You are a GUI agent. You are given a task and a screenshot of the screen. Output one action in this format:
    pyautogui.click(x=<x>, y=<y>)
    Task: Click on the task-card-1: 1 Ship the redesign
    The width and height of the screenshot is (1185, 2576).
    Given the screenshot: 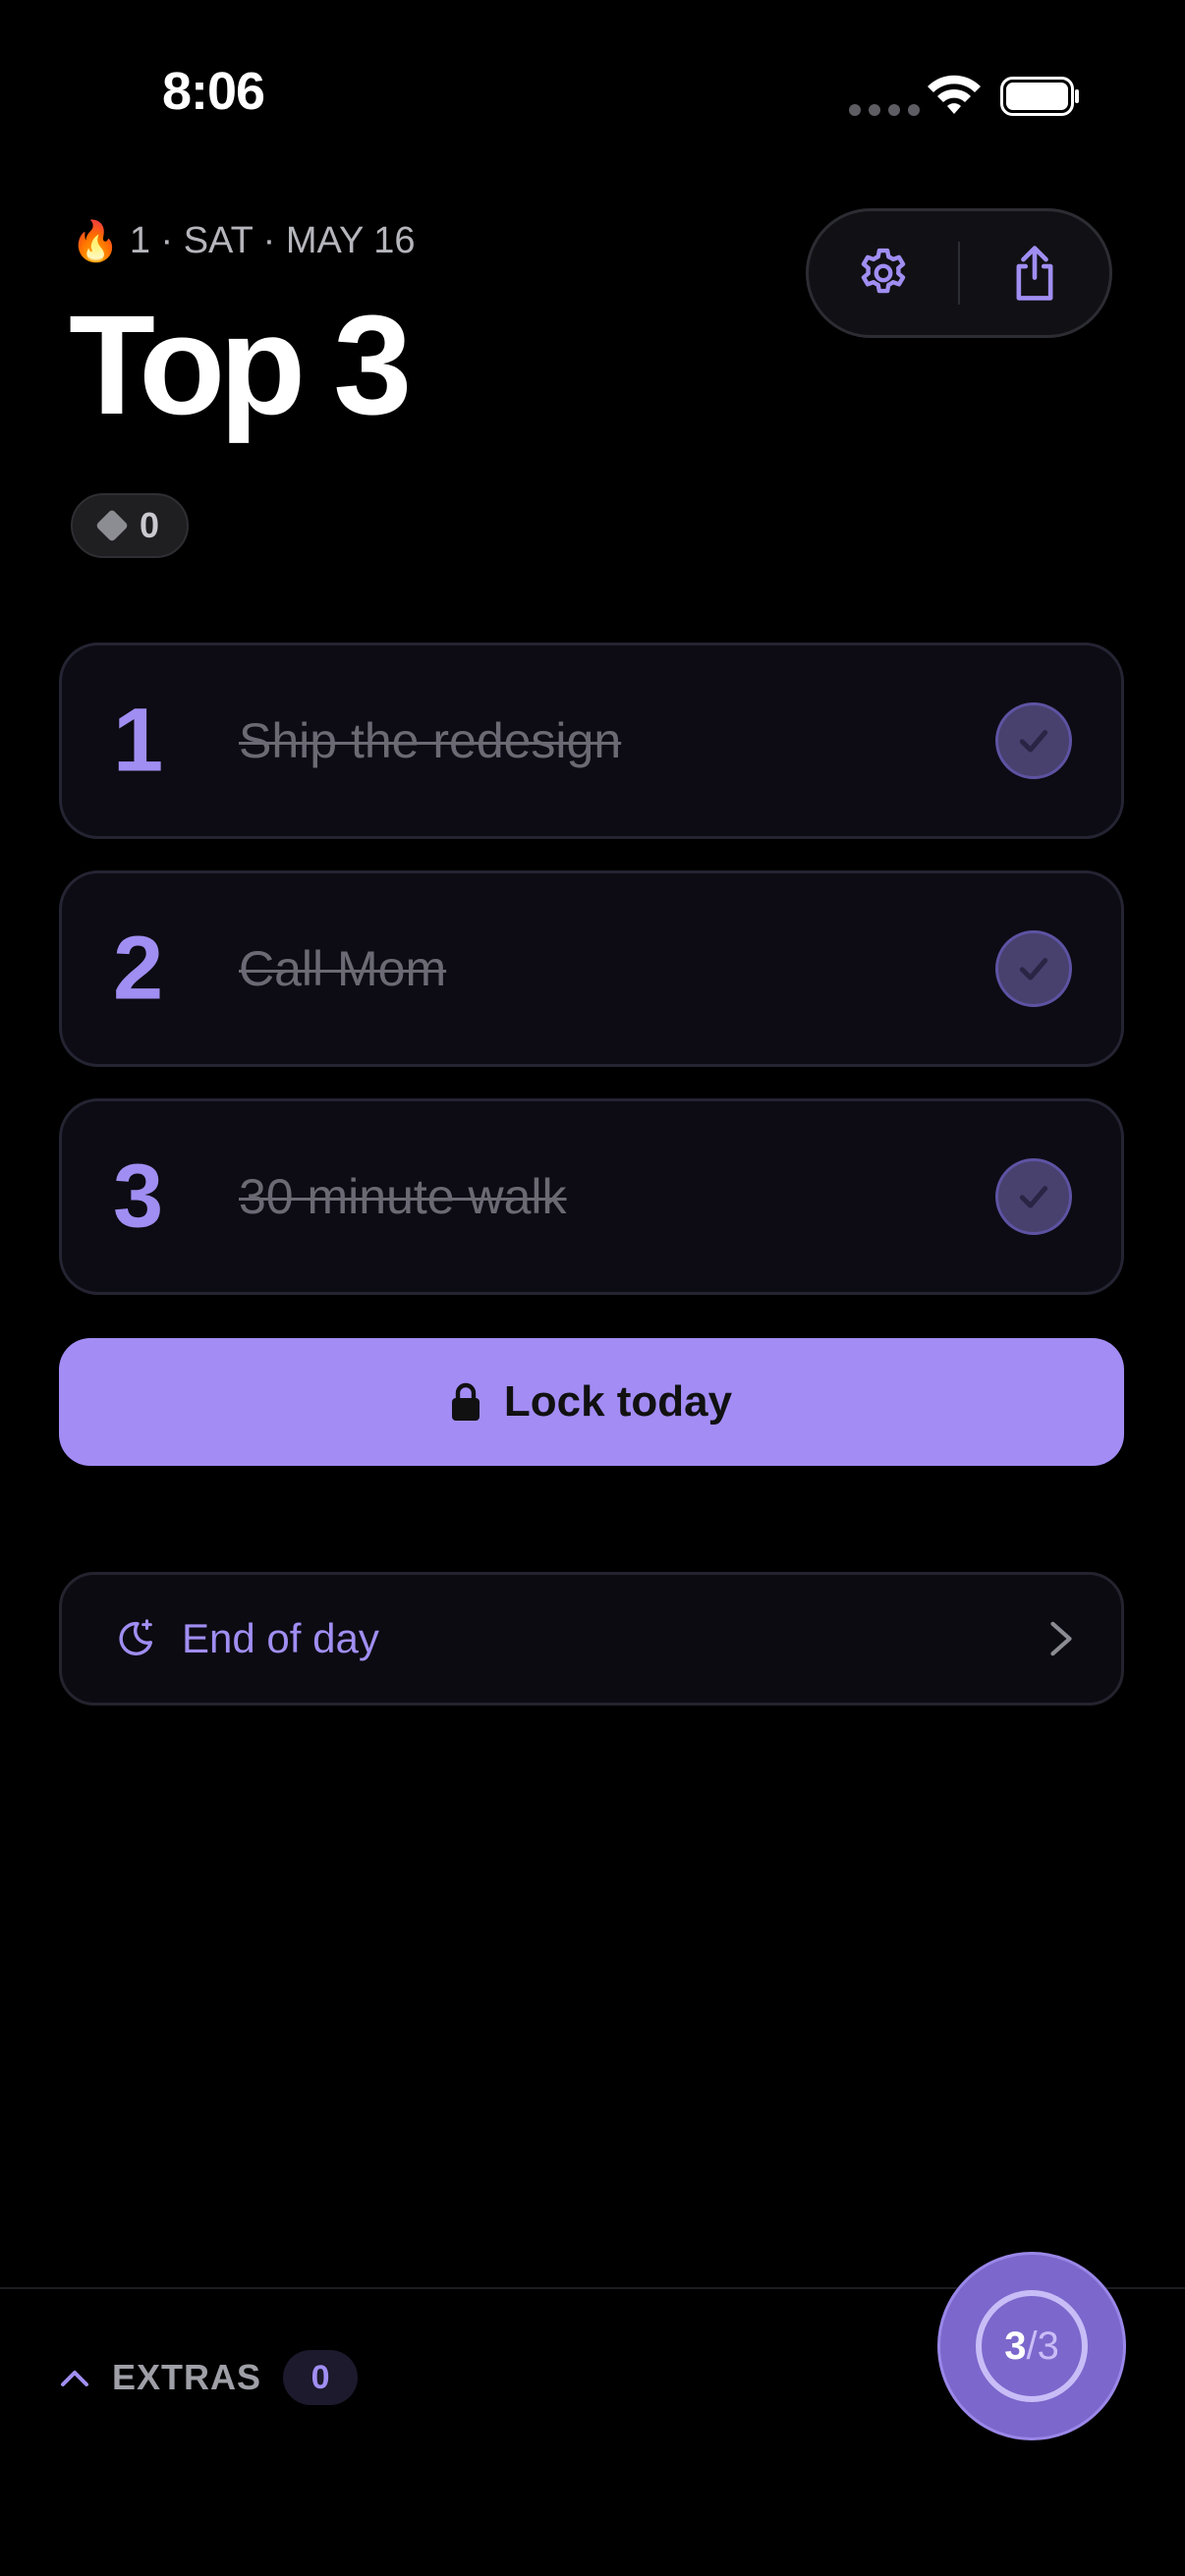 What is the action you would take?
    pyautogui.click(x=592, y=741)
    